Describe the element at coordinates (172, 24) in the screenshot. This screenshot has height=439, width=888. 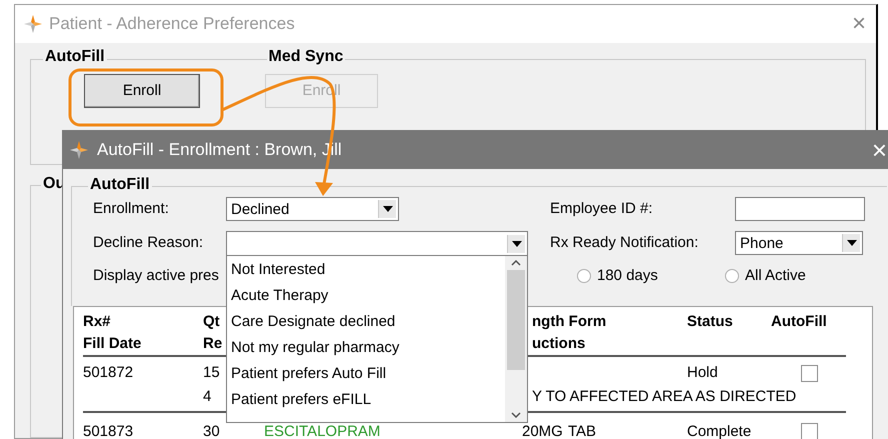
I see `window-title: Patient - Adherence Preferences` at that location.